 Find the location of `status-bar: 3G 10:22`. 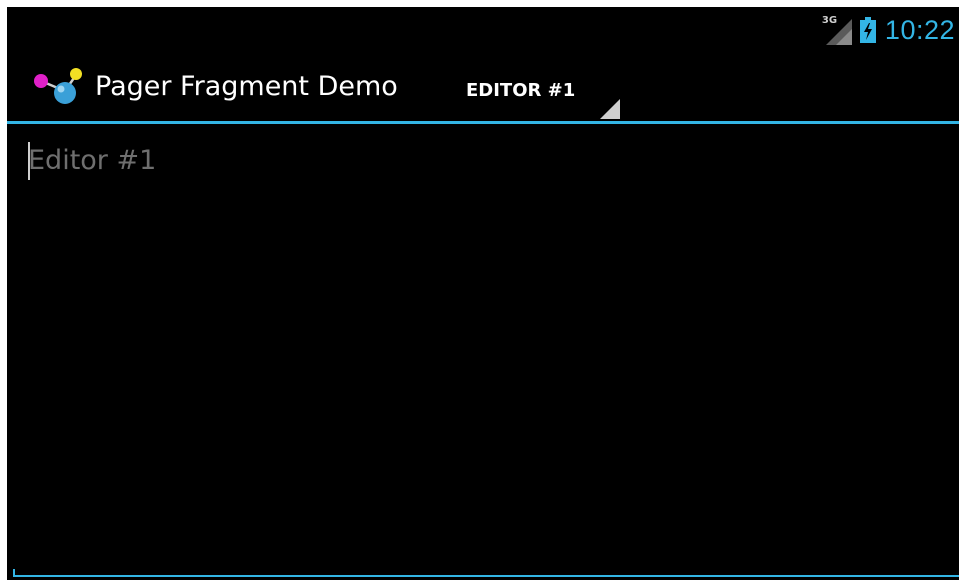

status-bar: 3G 10:22 is located at coordinates (483, 30).